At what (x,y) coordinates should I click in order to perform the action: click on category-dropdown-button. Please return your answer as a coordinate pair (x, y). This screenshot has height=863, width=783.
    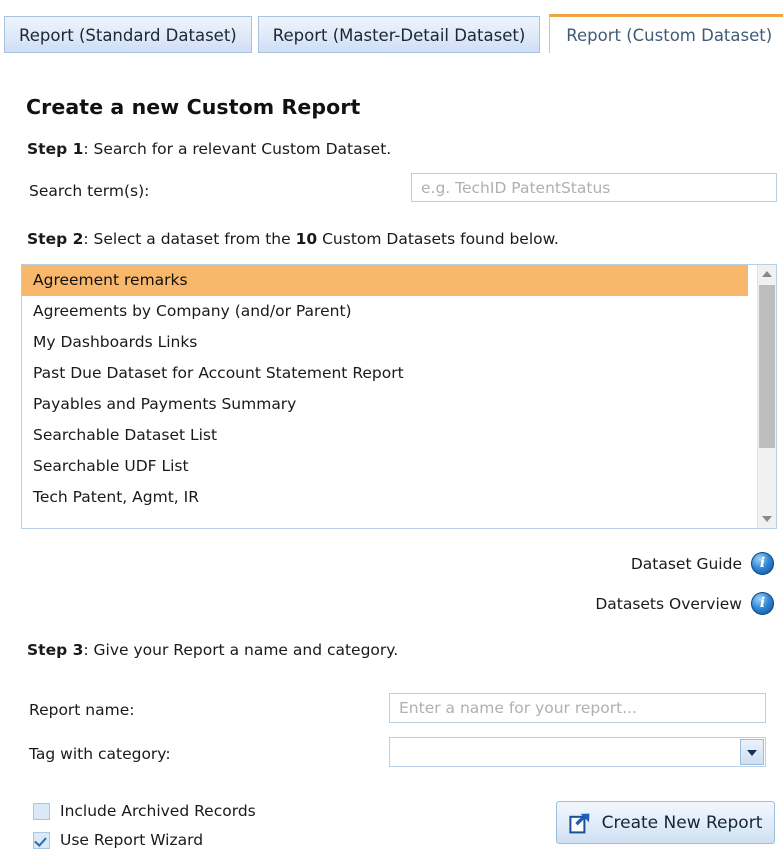
    Looking at the image, I should click on (752, 752).